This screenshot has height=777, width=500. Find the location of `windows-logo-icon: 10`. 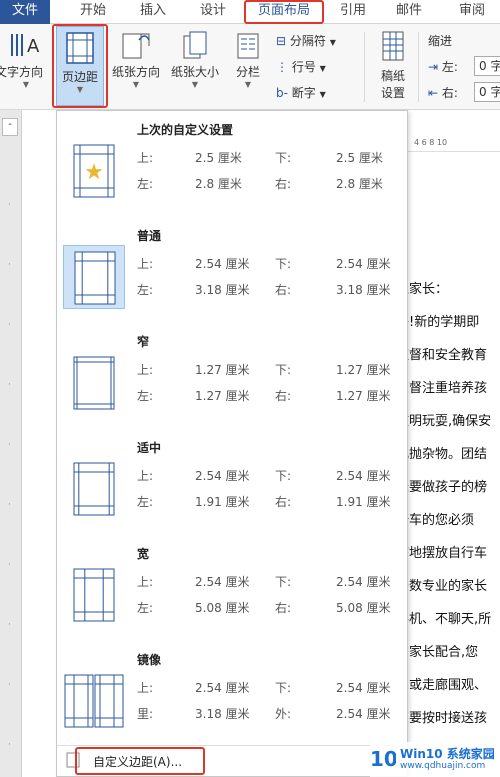

windows-logo-icon: 10 is located at coordinates (383, 759).